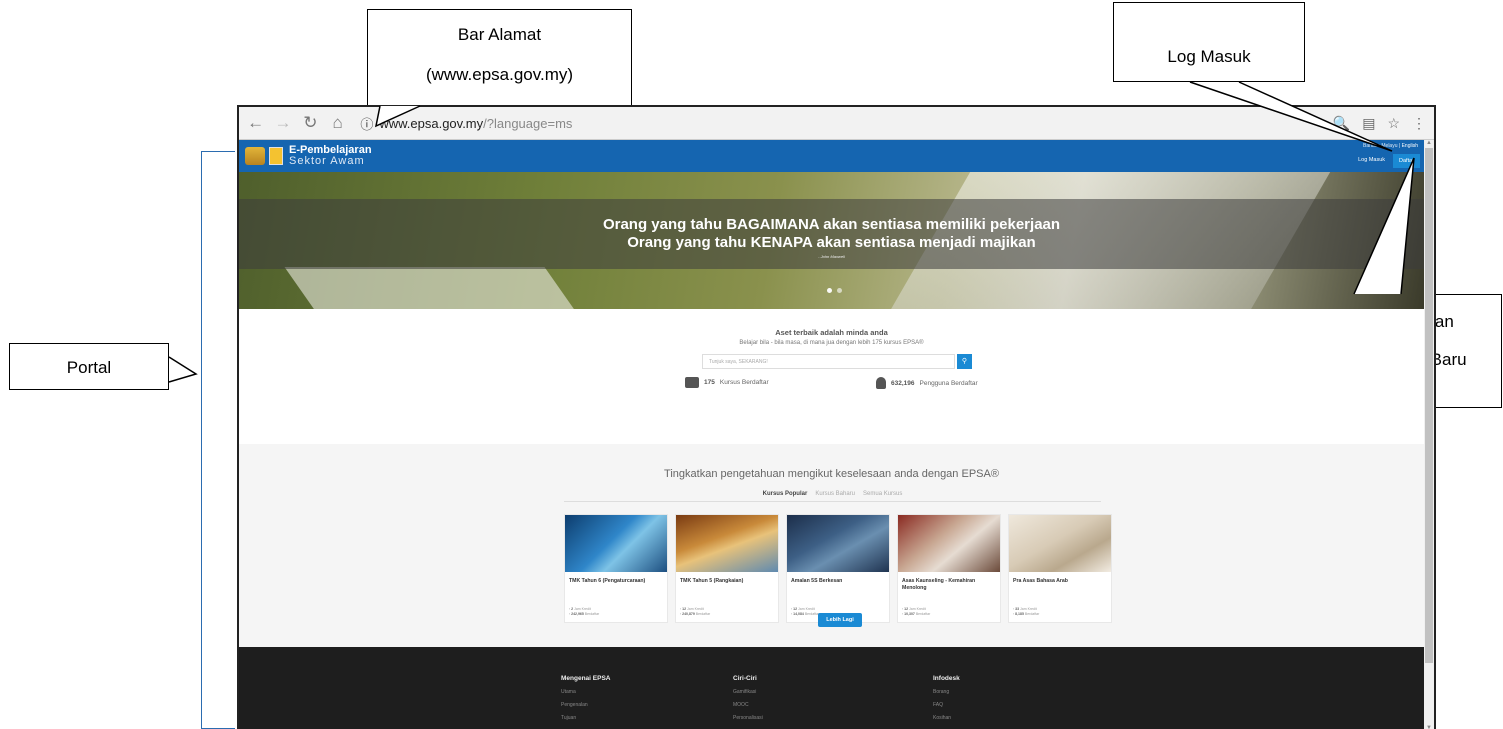 The width and height of the screenshot is (1503, 729). What do you see at coordinates (282, 123) in the screenshot?
I see `forward-icon: →` at bounding box center [282, 123].